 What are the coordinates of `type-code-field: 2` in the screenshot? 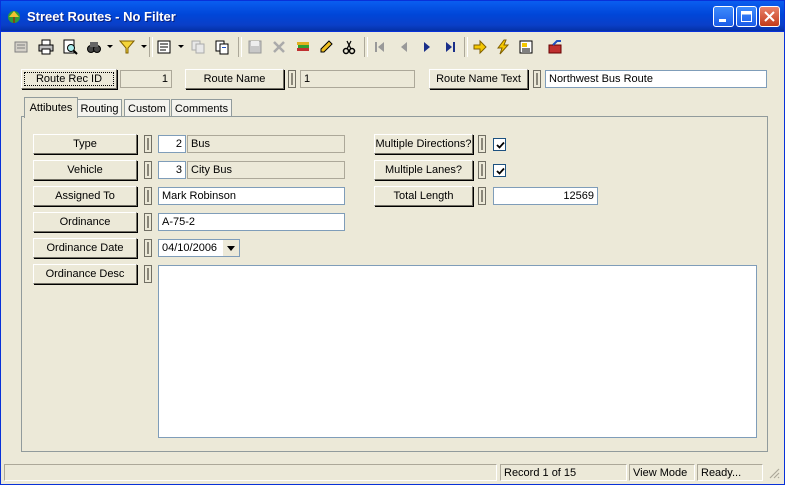 It's located at (172, 144).